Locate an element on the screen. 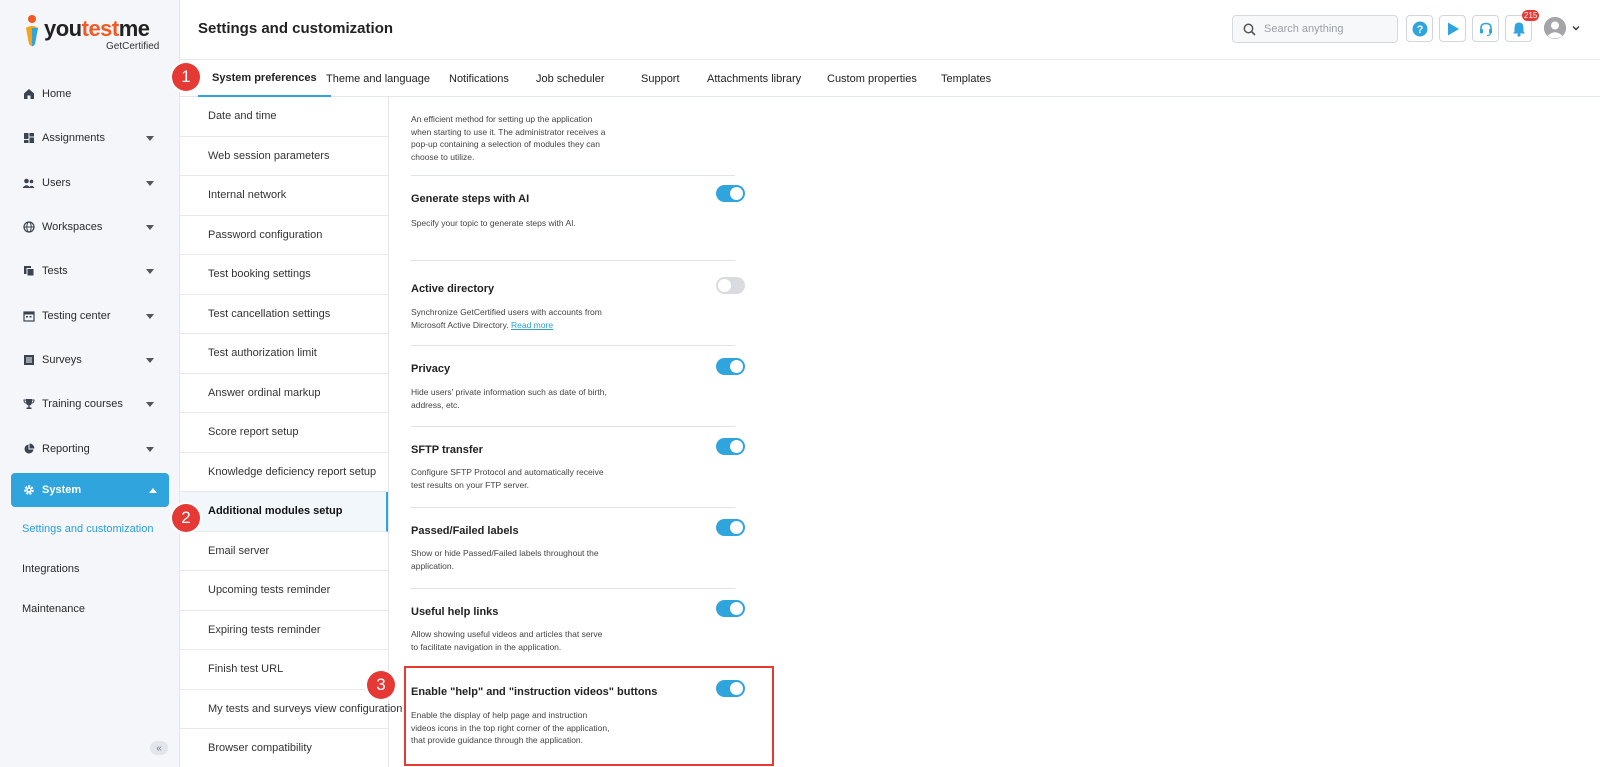  settings-item-date-and-time: Date and time is located at coordinates (284, 117).